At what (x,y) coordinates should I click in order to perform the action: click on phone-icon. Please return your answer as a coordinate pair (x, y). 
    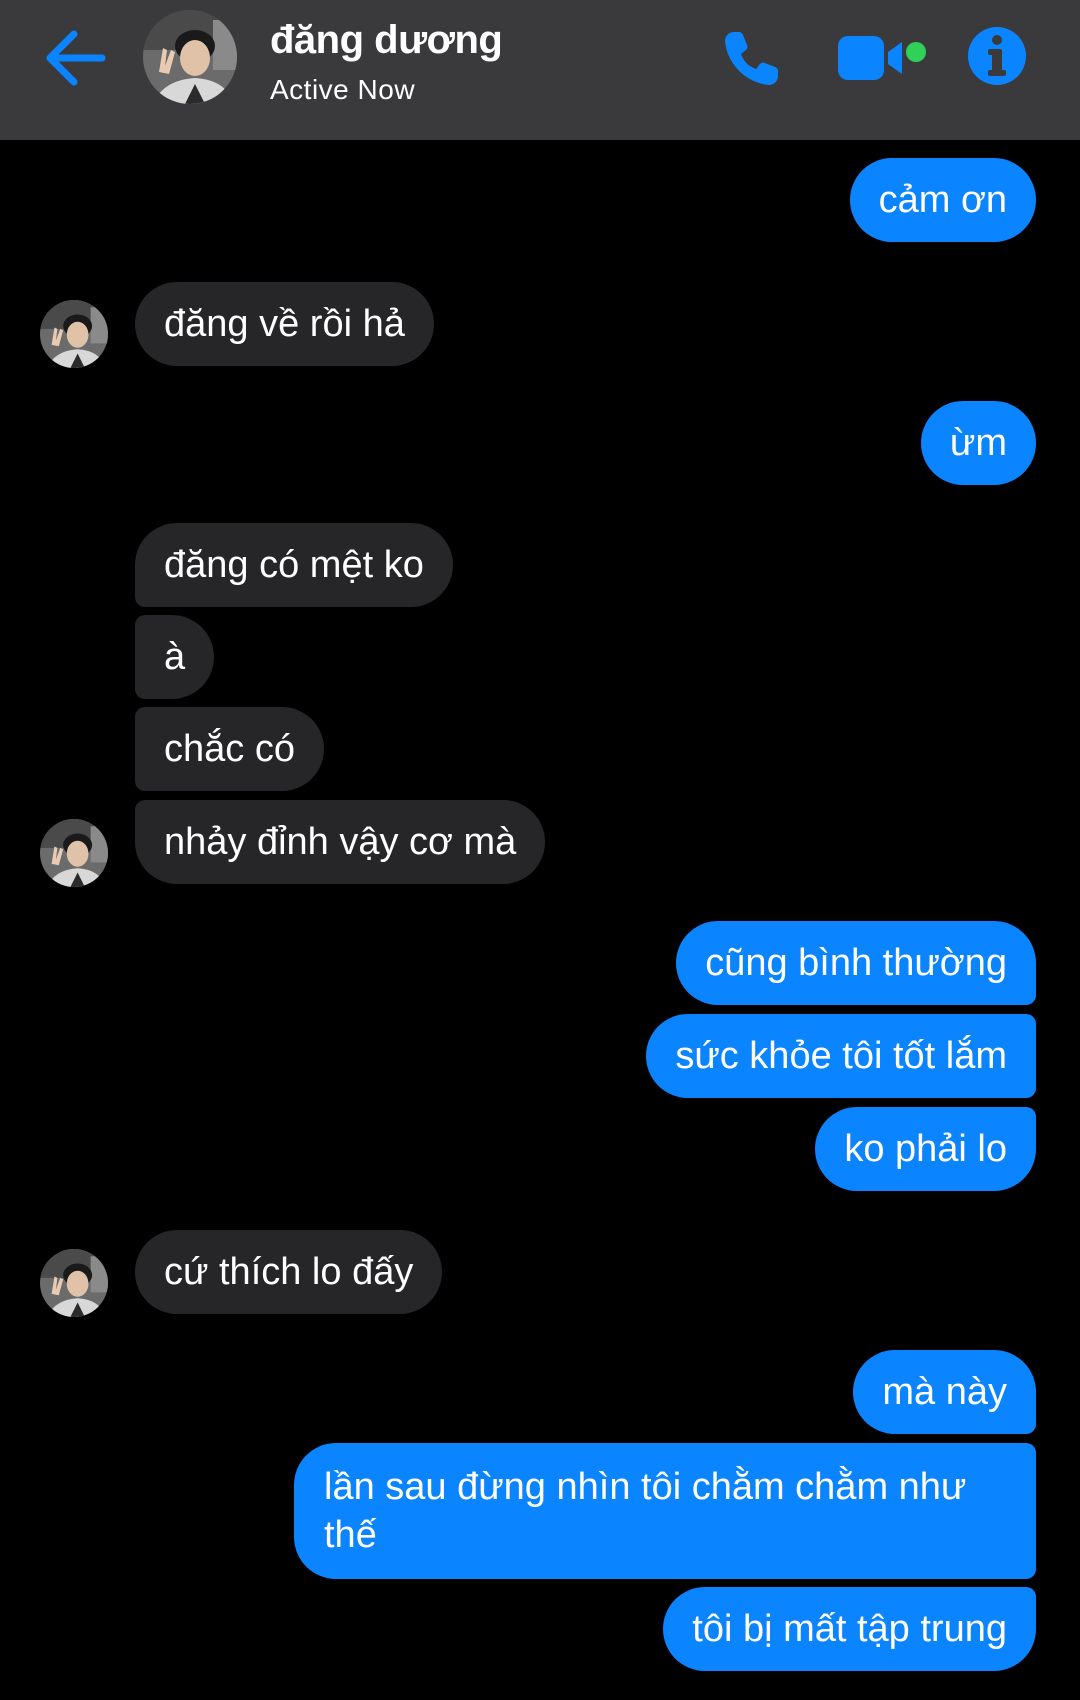
    Looking at the image, I should click on (751, 58).